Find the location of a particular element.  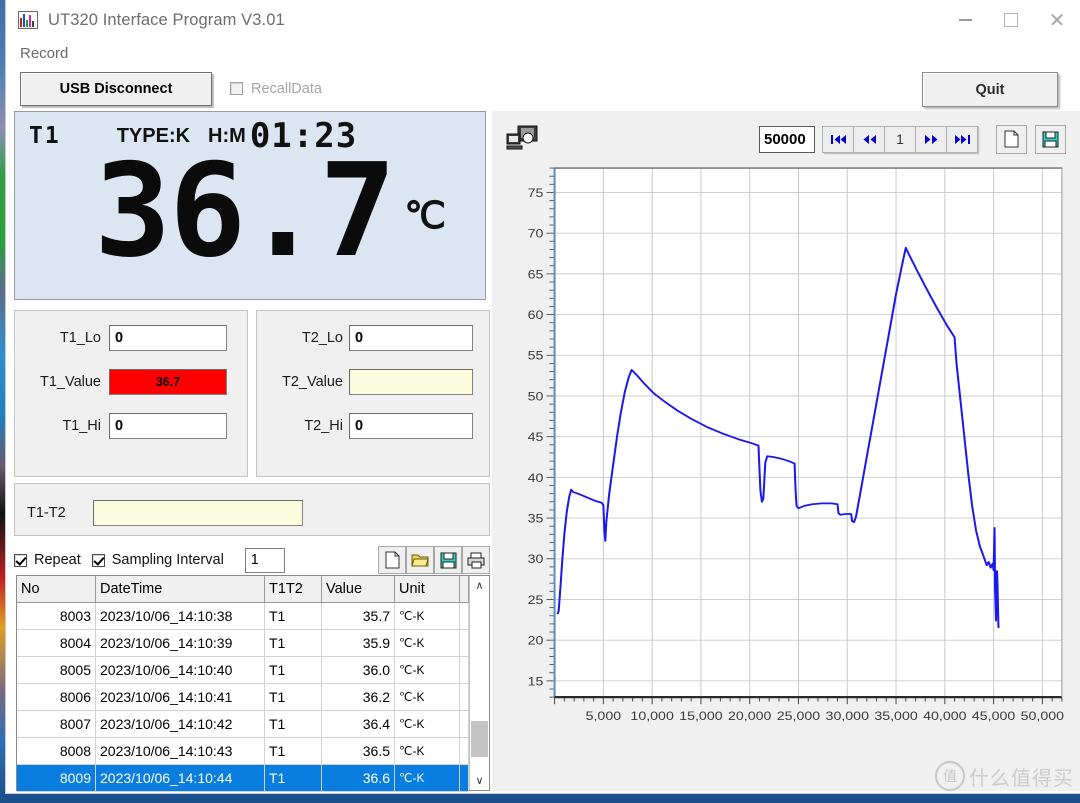

watermark-text: 什么值得买 is located at coordinates (1021, 778).